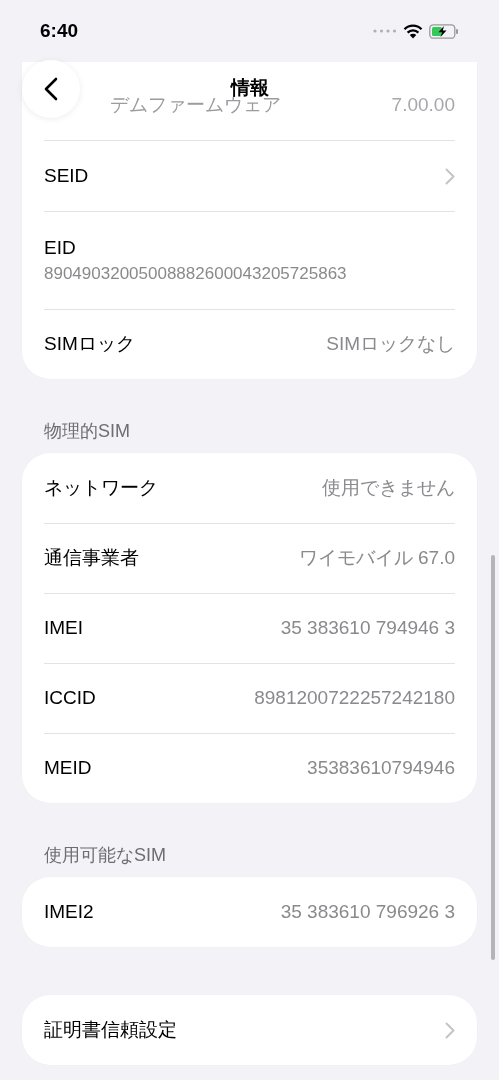  Describe the element at coordinates (376, 558) in the screenshot. I see `row-value: ワイモバイル 67.0` at that location.